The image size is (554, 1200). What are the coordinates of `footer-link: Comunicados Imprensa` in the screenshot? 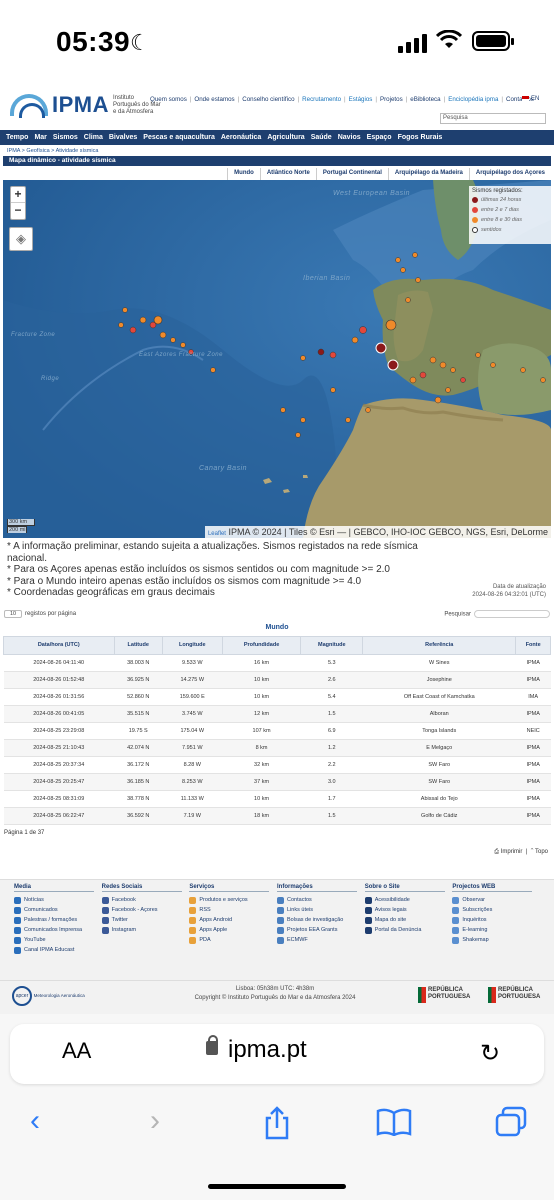 It's located at (58, 930).